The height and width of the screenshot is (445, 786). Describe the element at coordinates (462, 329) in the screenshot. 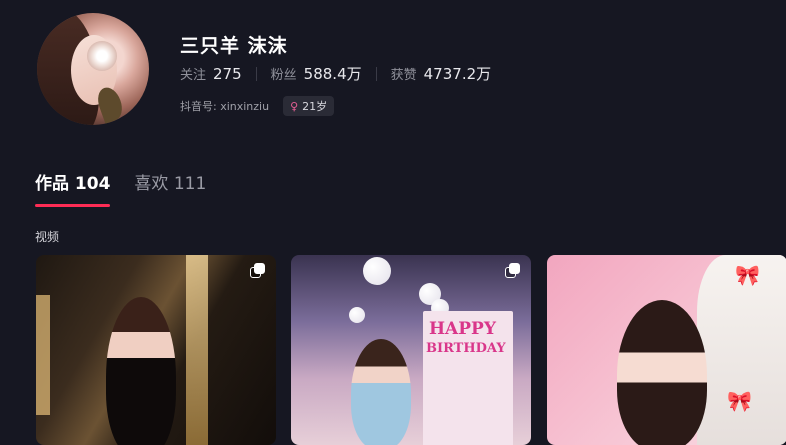

I see `banner-line1: HAPPY` at that location.